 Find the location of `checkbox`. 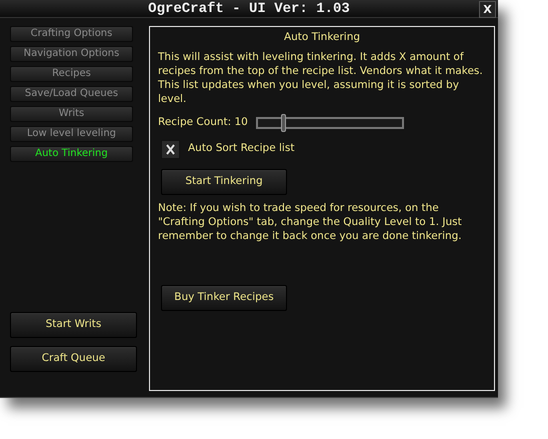

checkbox is located at coordinates (170, 149).